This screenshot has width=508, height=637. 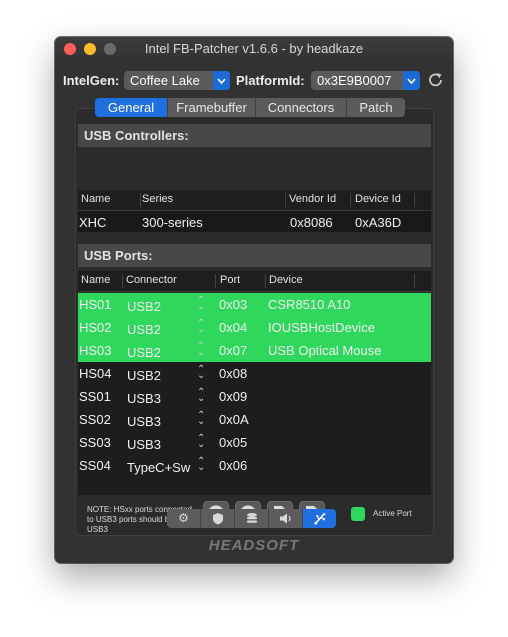 What do you see at coordinates (233, 327) in the screenshot?
I see `port-number: 0x04` at bounding box center [233, 327].